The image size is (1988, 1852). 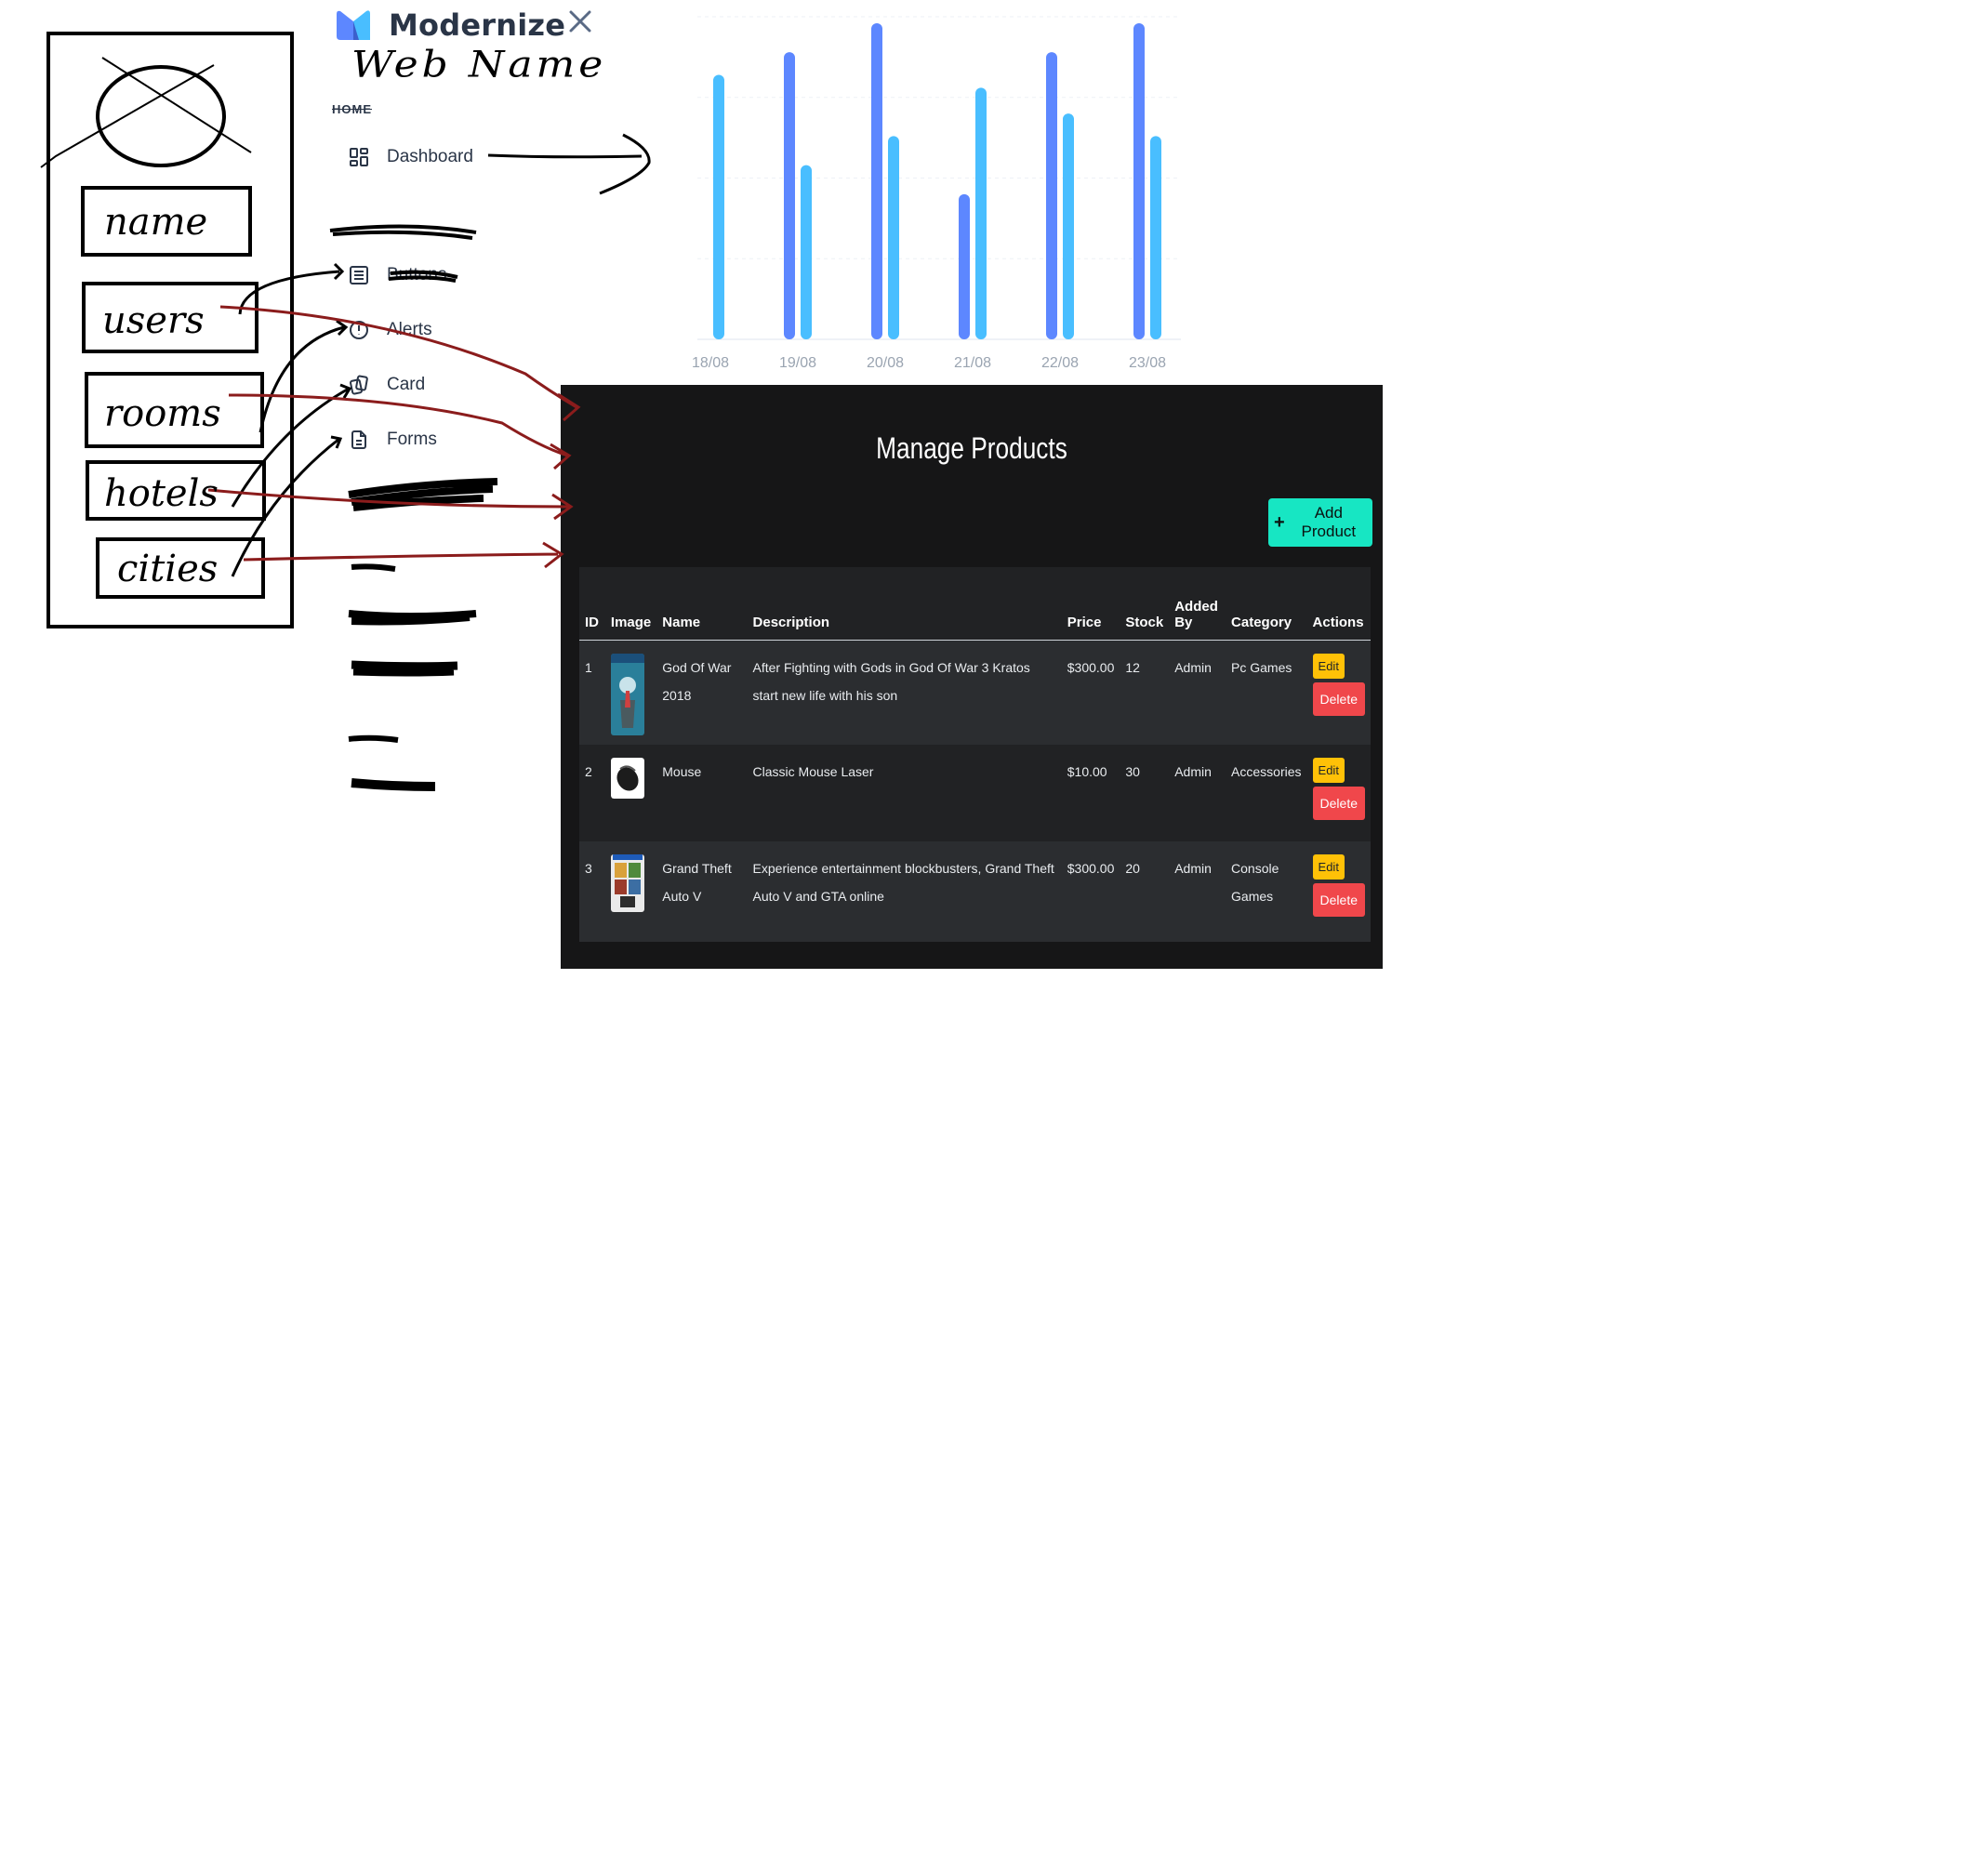 What do you see at coordinates (386, 385) in the screenshot?
I see `sidebar-item-card: Card` at bounding box center [386, 385].